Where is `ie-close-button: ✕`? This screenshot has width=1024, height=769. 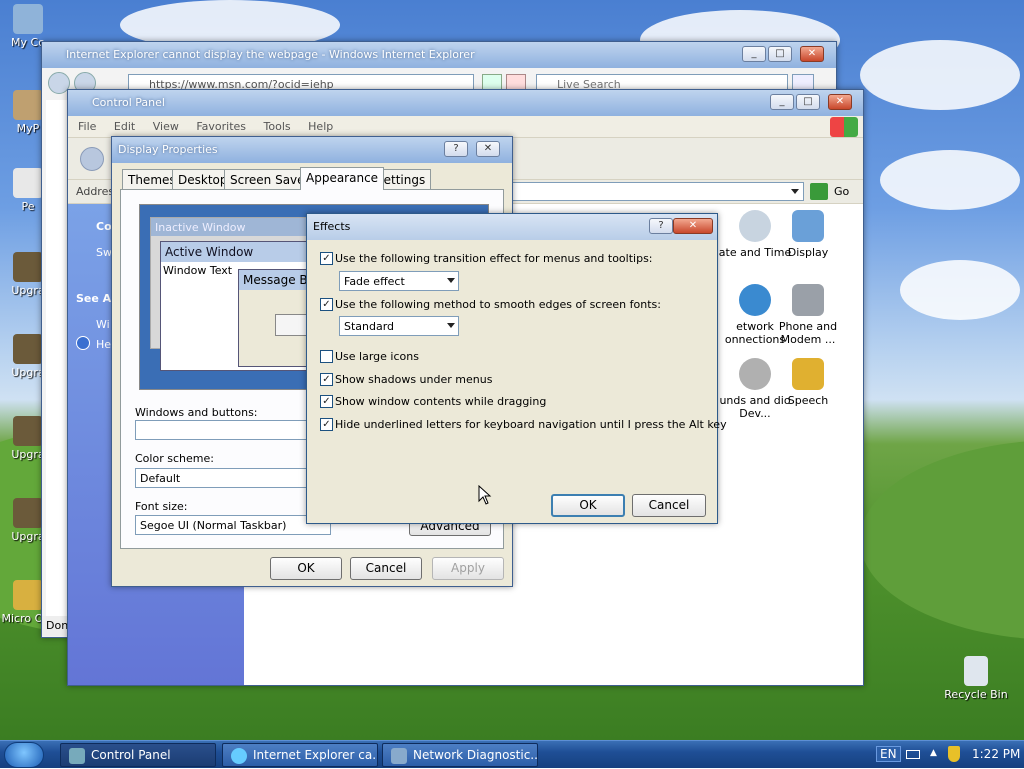
ie-close-button: ✕ is located at coordinates (812, 54).